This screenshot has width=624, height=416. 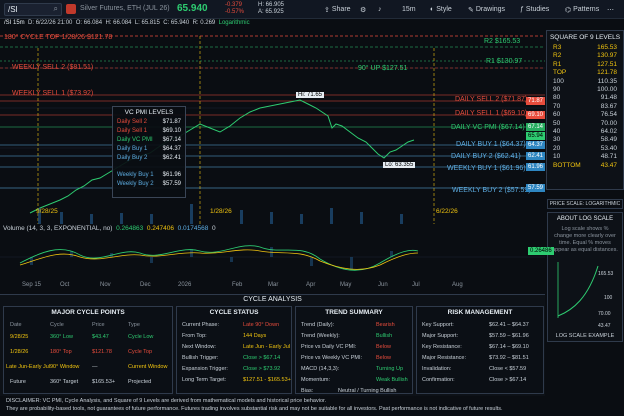 I want to click on settings-button: ⚙, so click(x=363, y=9).